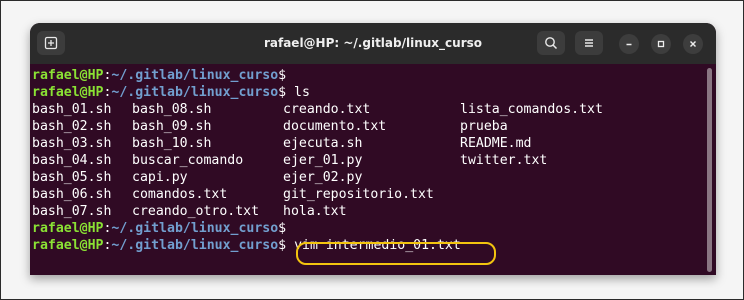 The image size is (744, 300). What do you see at coordinates (72, 177) in the screenshot?
I see `file-entry: bash_05.sh` at bounding box center [72, 177].